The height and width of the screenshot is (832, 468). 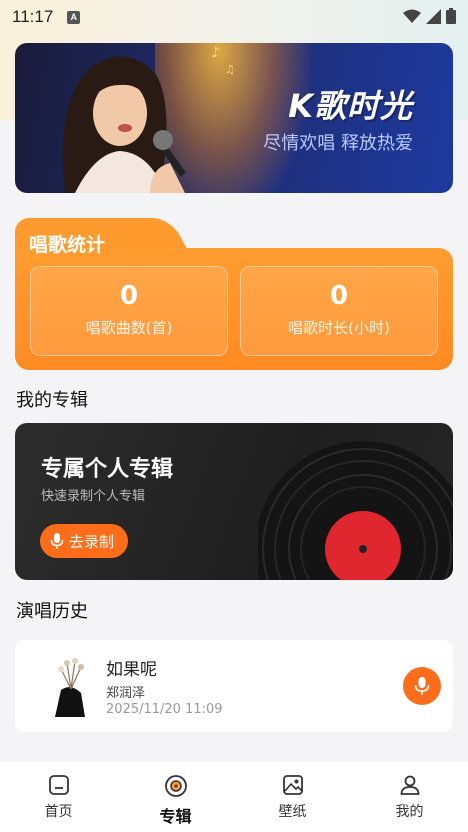 What do you see at coordinates (451, 16) in the screenshot?
I see `battery-icon` at bounding box center [451, 16].